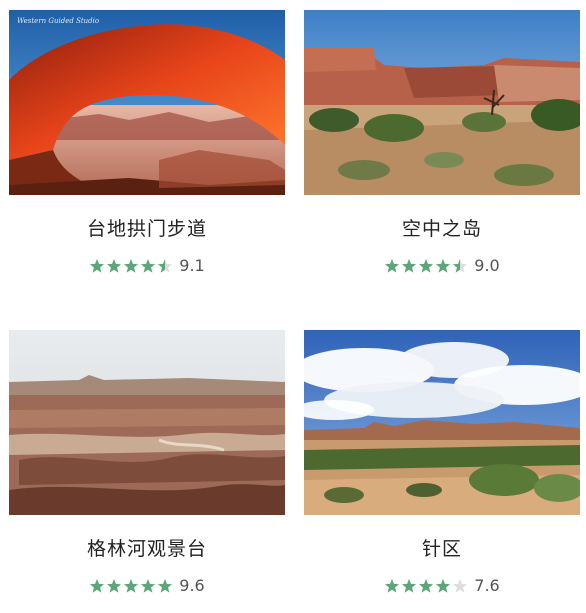 This screenshot has height=613, width=586. Describe the element at coordinates (192, 265) in the screenshot. I see `rating-score: 9.1` at that location.